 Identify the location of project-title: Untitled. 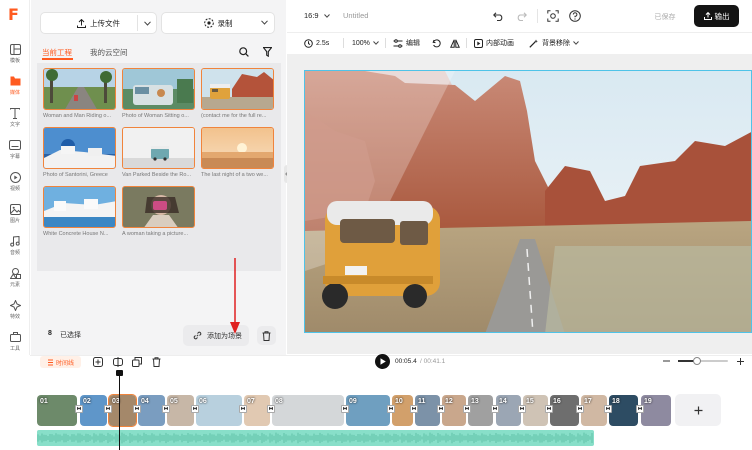
(355, 15).